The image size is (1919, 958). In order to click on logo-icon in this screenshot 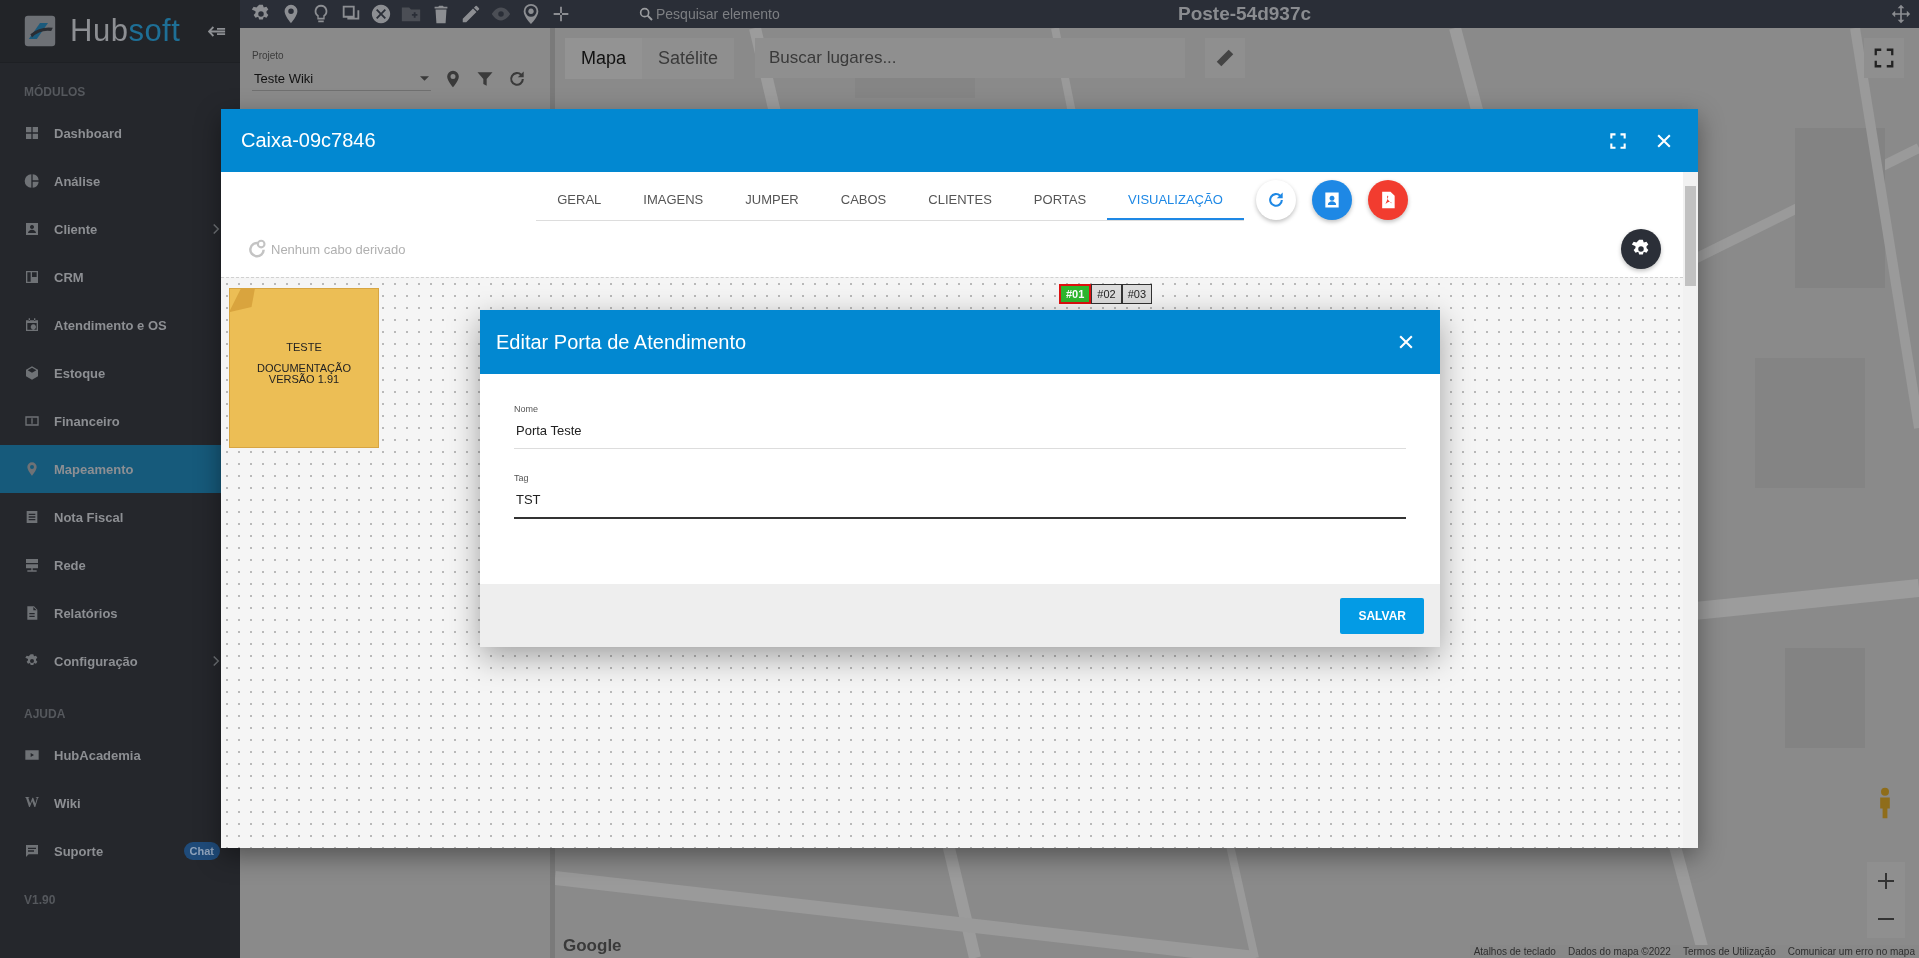, I will do `click(40, 31)`.